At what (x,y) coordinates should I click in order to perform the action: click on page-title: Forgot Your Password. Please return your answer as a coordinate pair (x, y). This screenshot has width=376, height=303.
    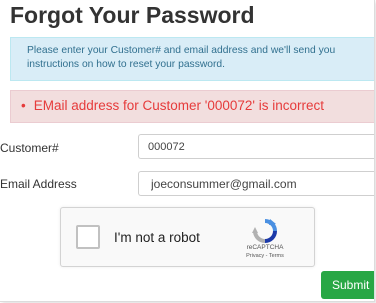
    Looking at the image, I should click on (132, 15).